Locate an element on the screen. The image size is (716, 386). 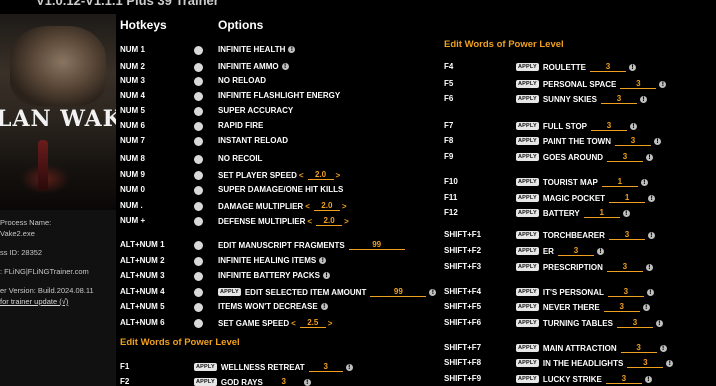
option-super-accuracy: SUPER ACCURACY is located at coordinates (255, 110).